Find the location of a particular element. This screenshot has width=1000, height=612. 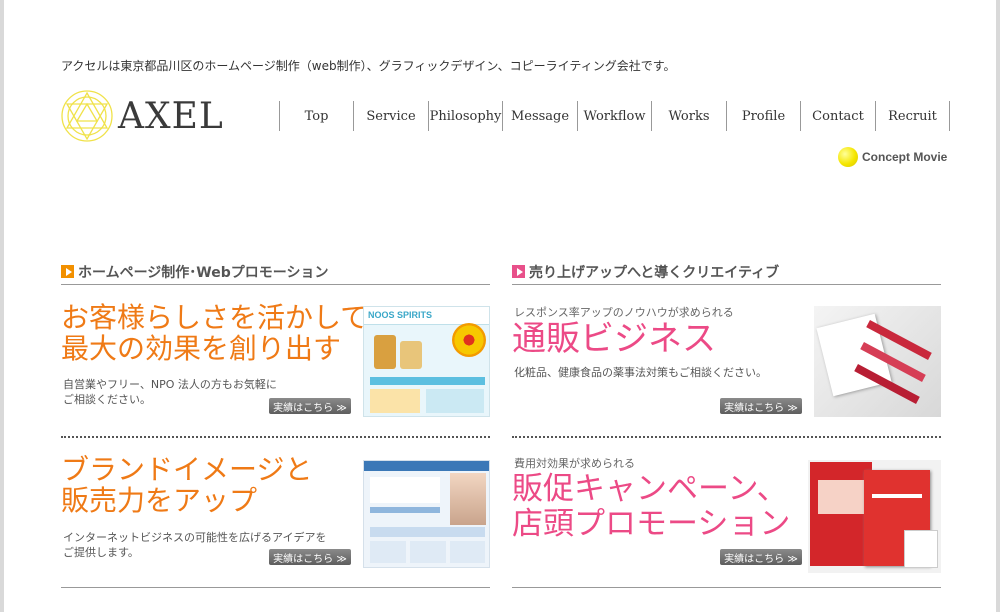

logo: AXEL is located at coordinates (145, 116).